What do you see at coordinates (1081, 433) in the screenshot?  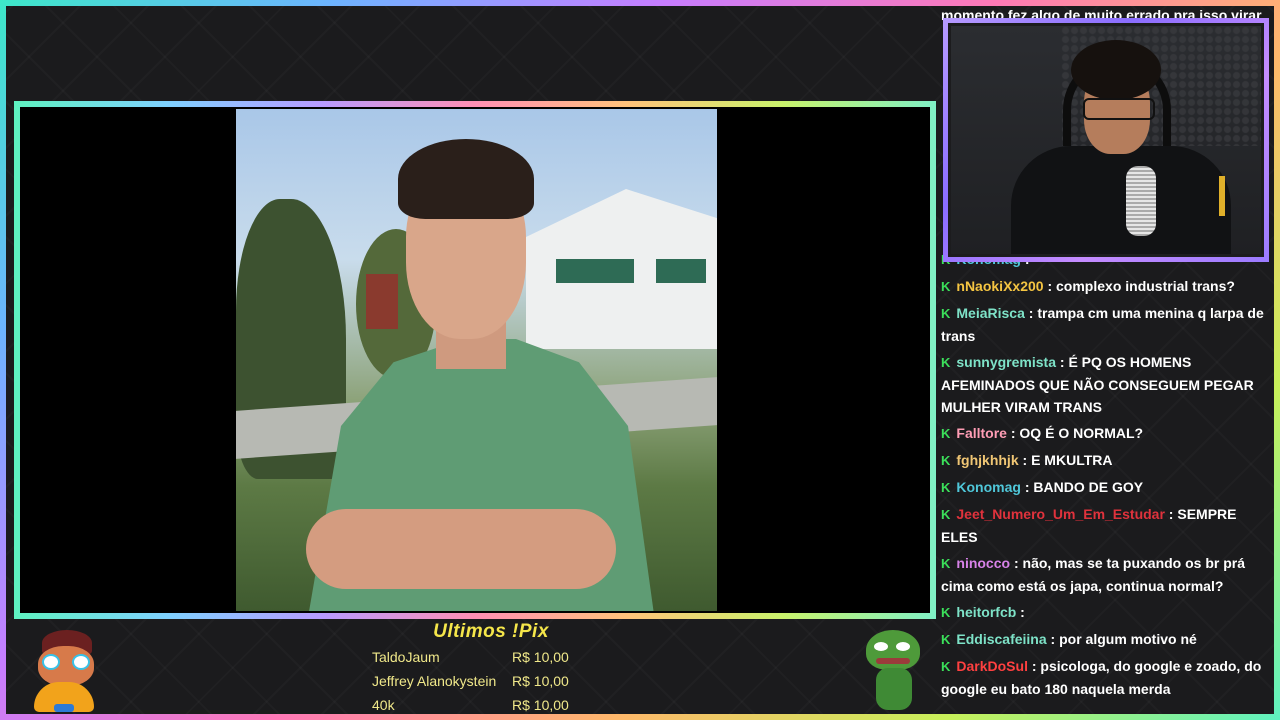 I see `chat-message-text: OQ É O NORMAL?` at bounding box center [1081, 433].